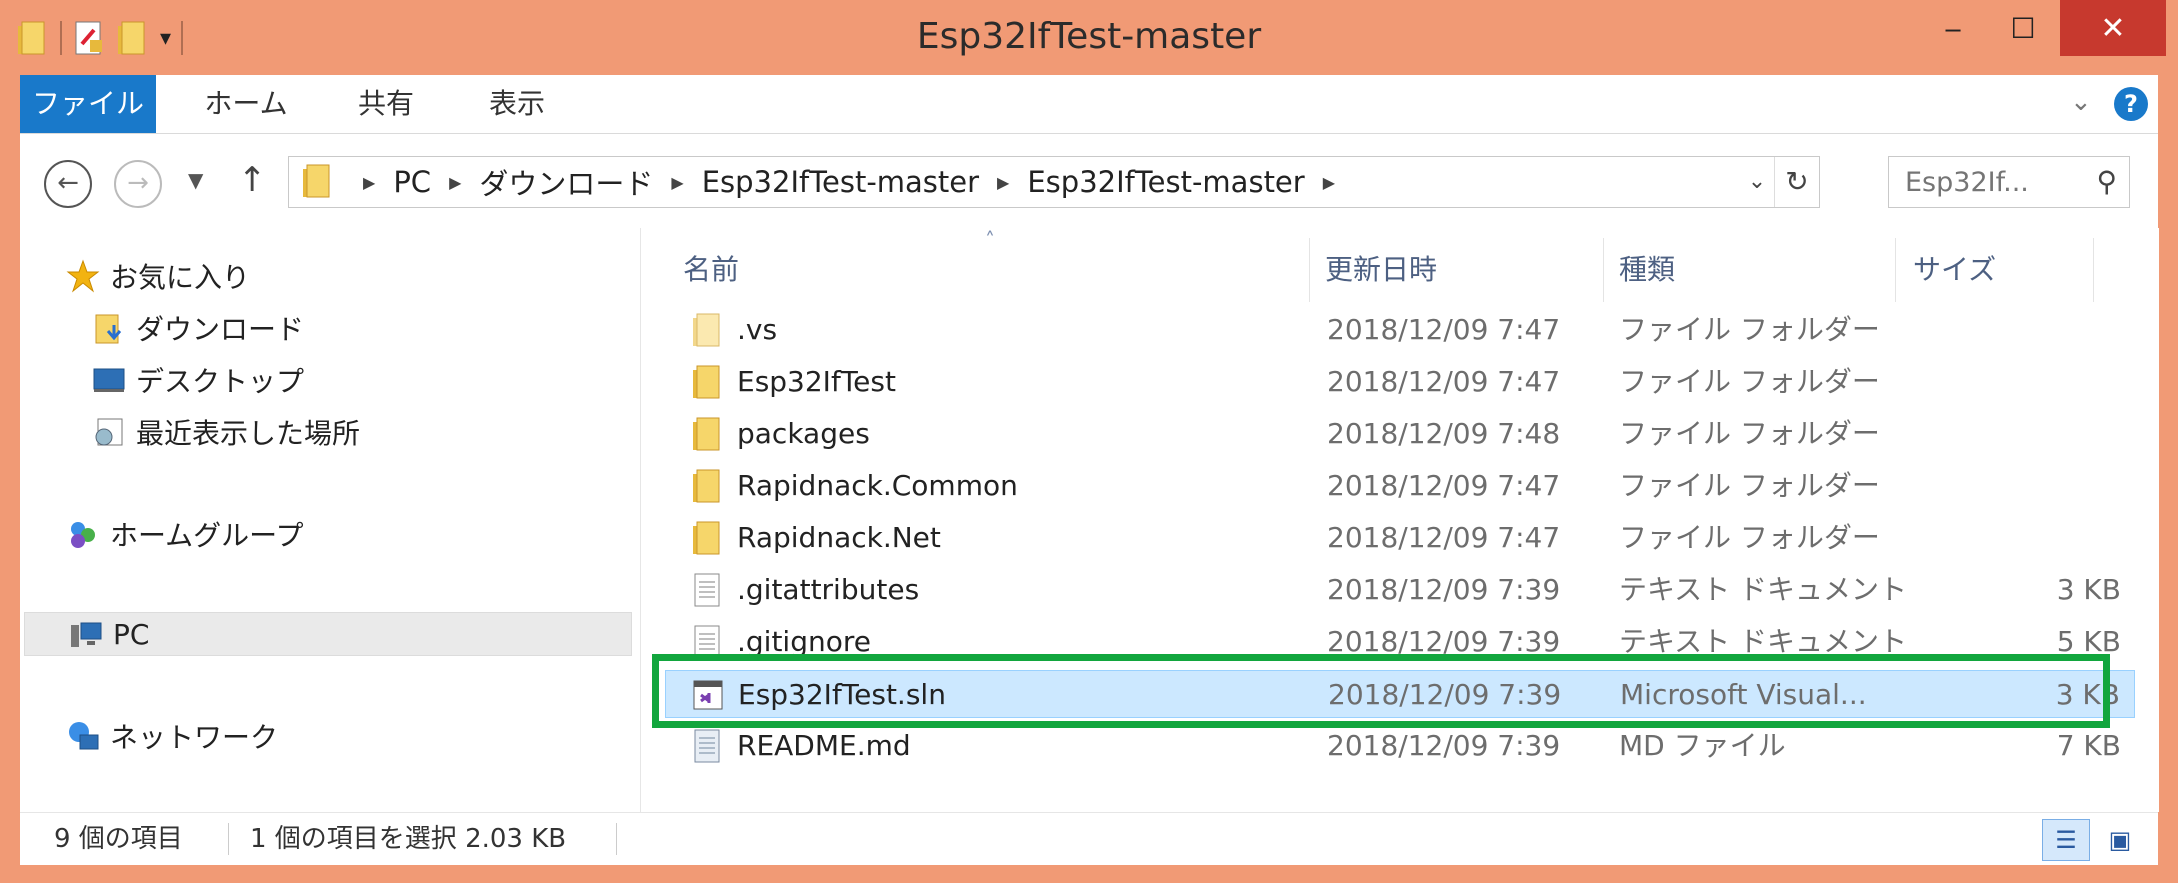  I want to click on markdown-file-icon, so click(707, 746).